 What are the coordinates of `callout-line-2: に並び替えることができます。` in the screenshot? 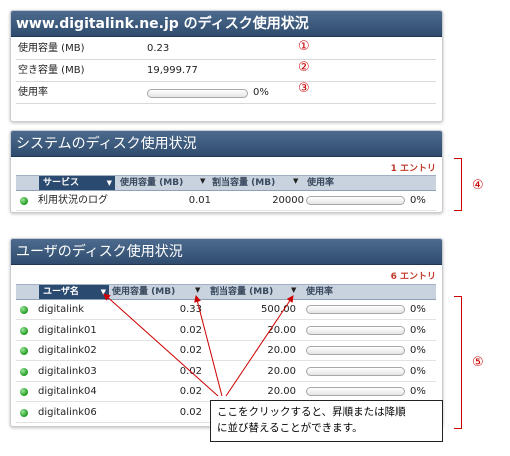 It's located at (290, 428).